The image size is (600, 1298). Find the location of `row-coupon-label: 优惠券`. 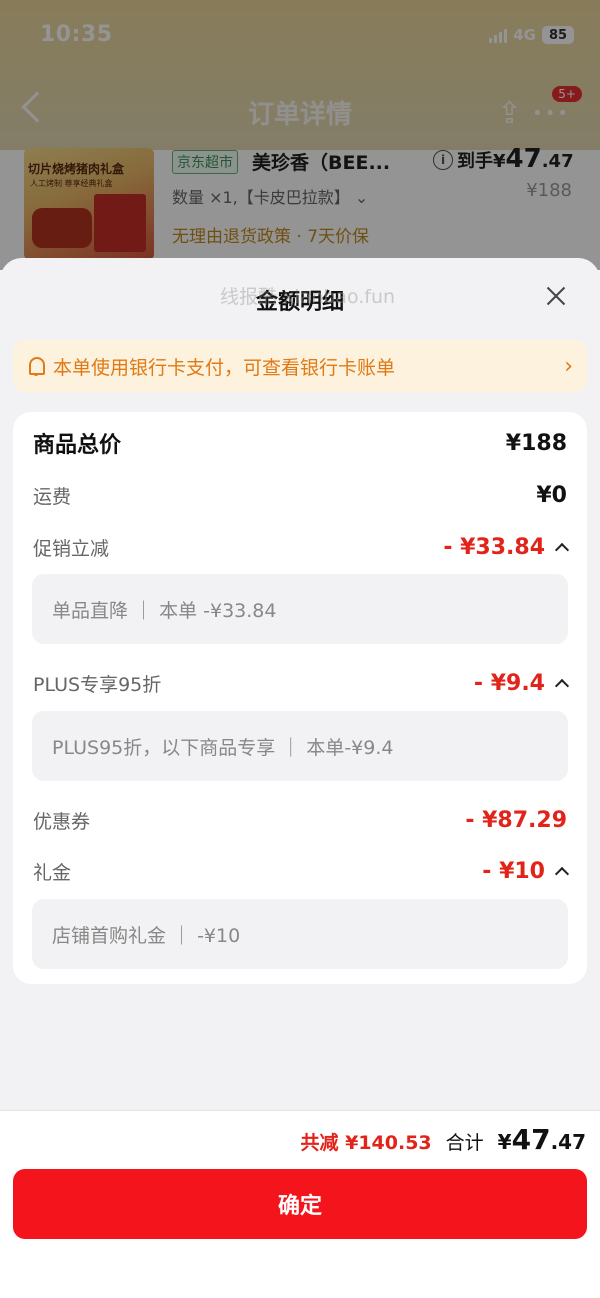

row-coupon-label: 优惠券 is located at coordinates (62, 821).